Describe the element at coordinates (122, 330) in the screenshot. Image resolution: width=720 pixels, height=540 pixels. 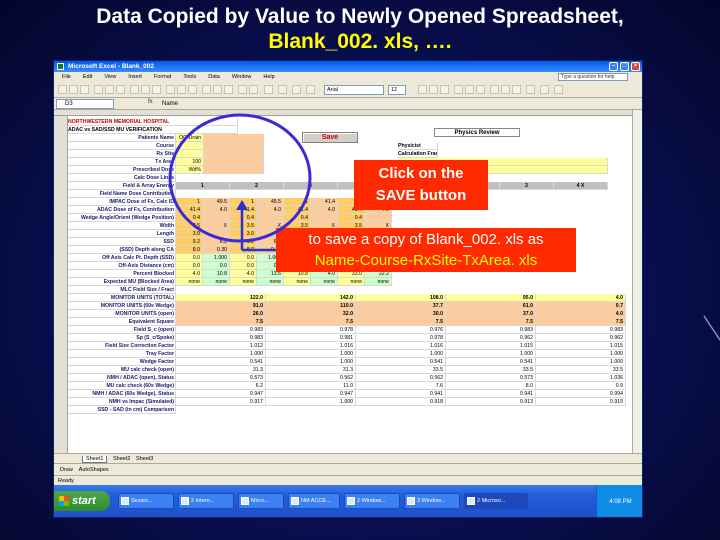
I see `cell: Field S_c (open)` at that location.